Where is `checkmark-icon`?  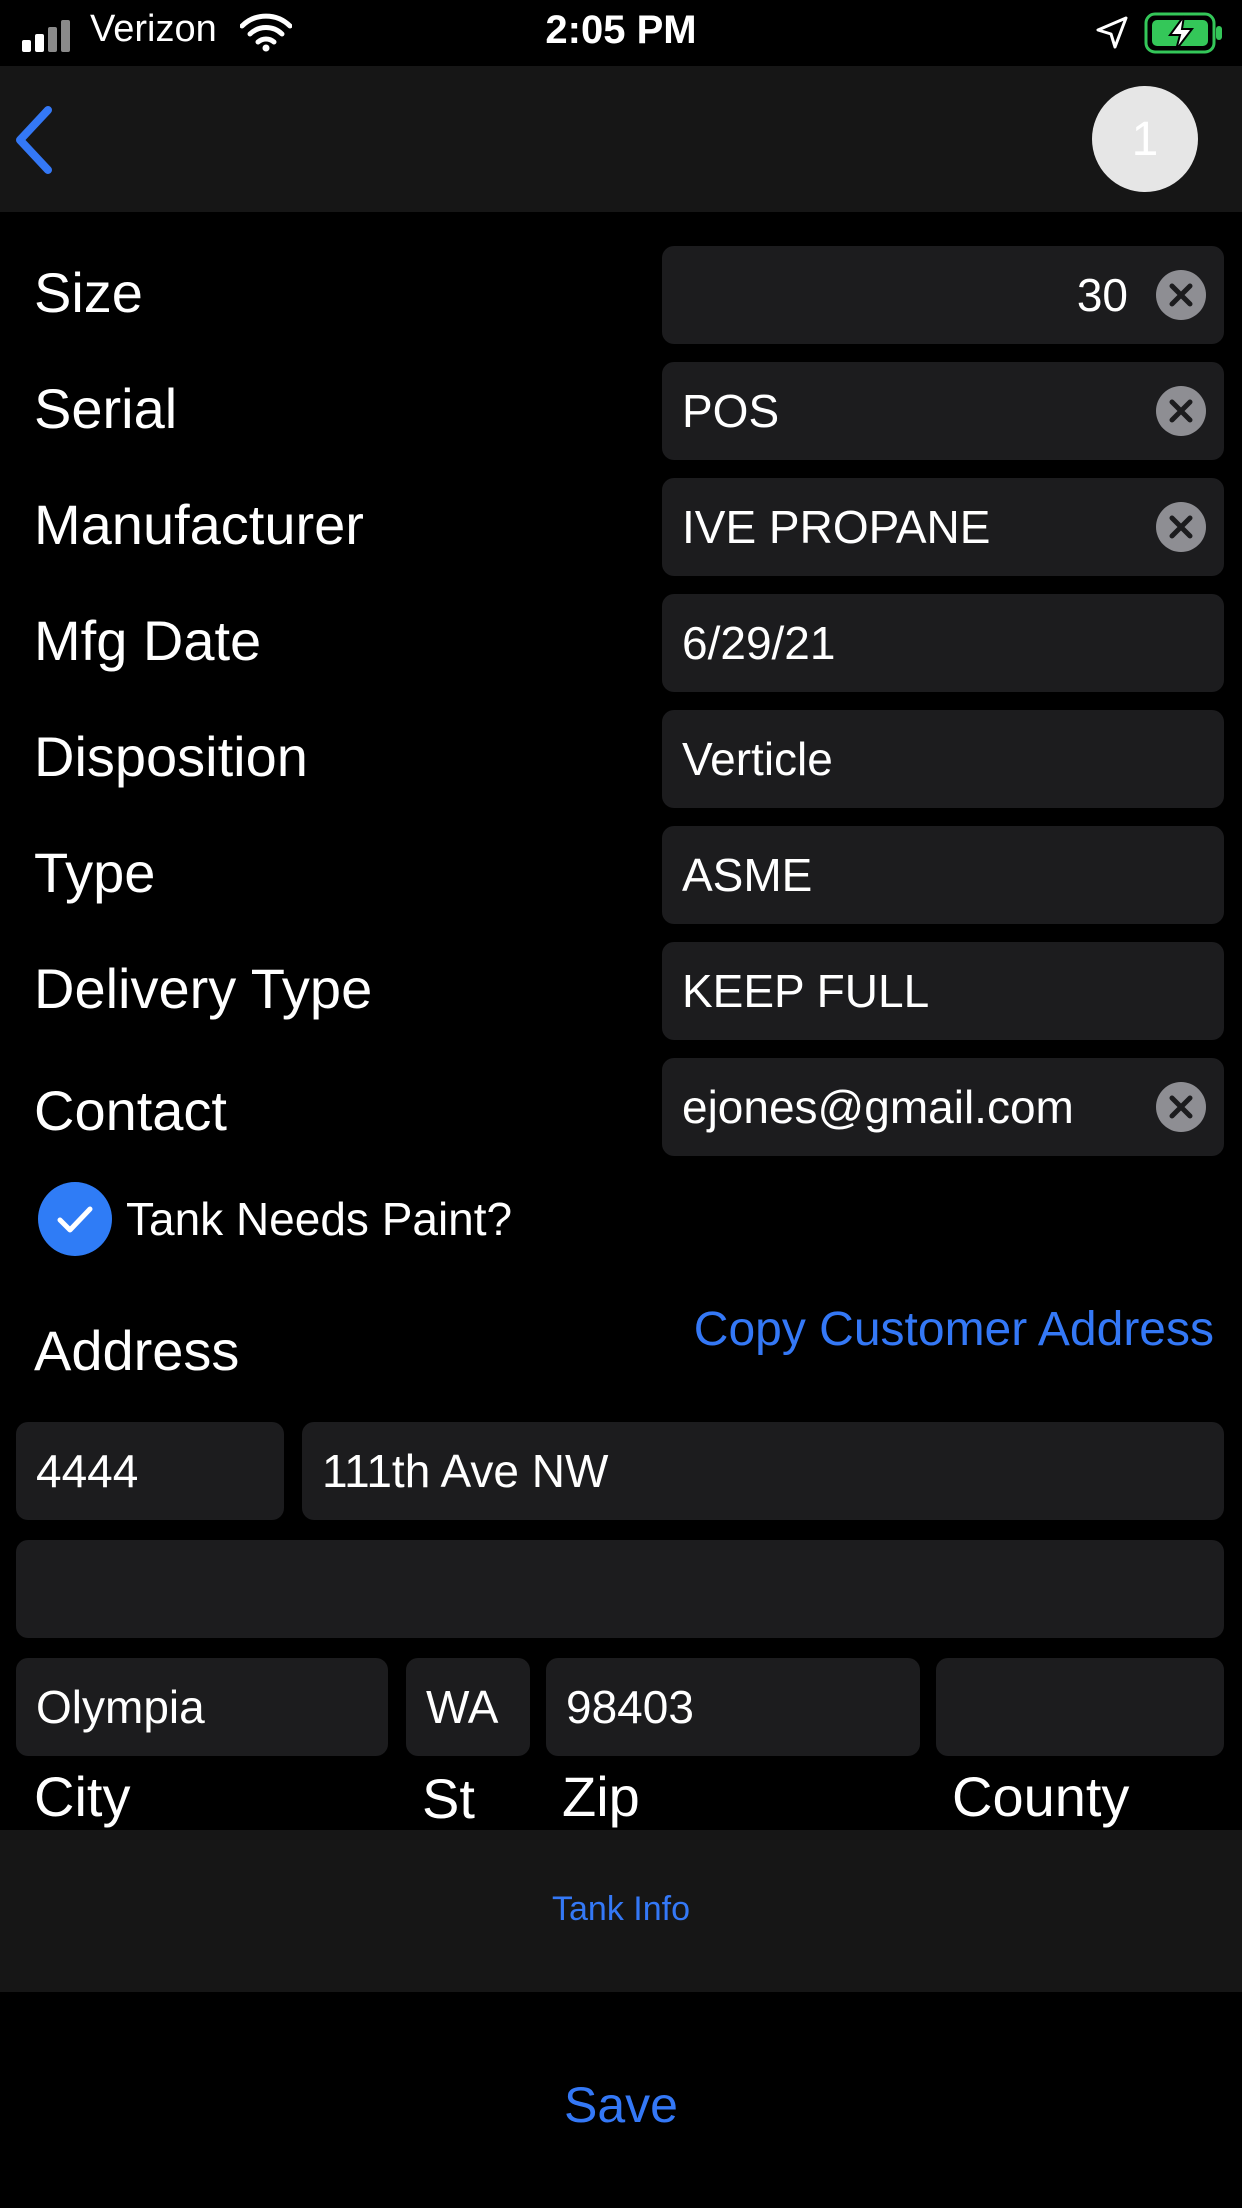
checkmark-icon is located at coordinates (75, 1219).